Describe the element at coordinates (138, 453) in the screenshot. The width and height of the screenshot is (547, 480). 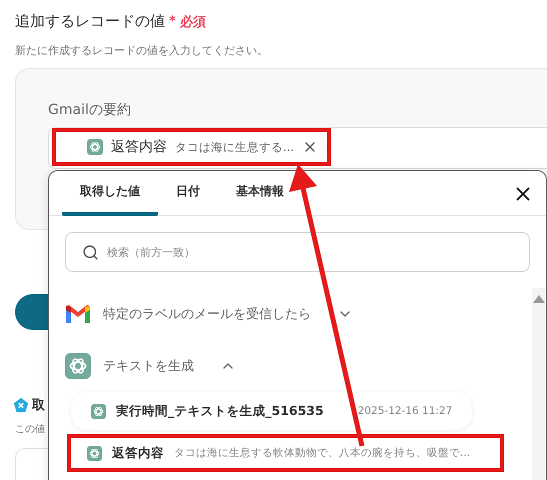
I see `item-name: 返答内容` at that location.